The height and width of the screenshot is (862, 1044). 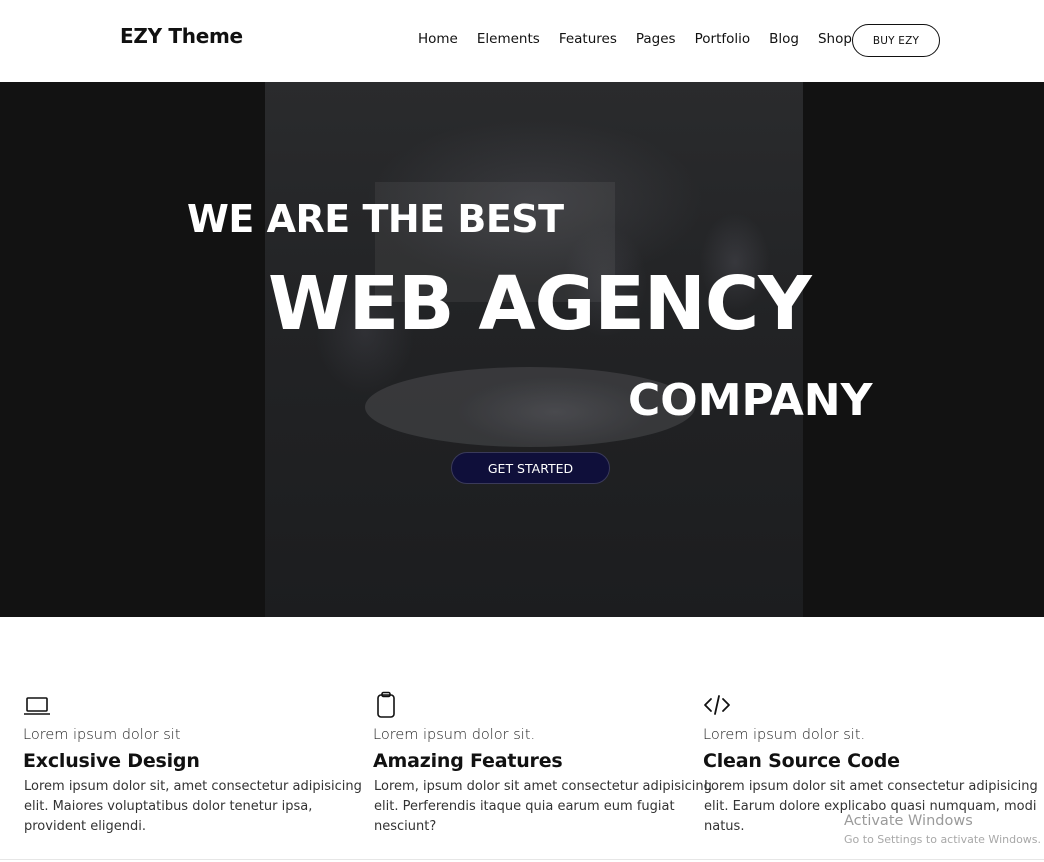 I want to click on activate-windows-title: Activate Windows, so click(x=908, y=821).